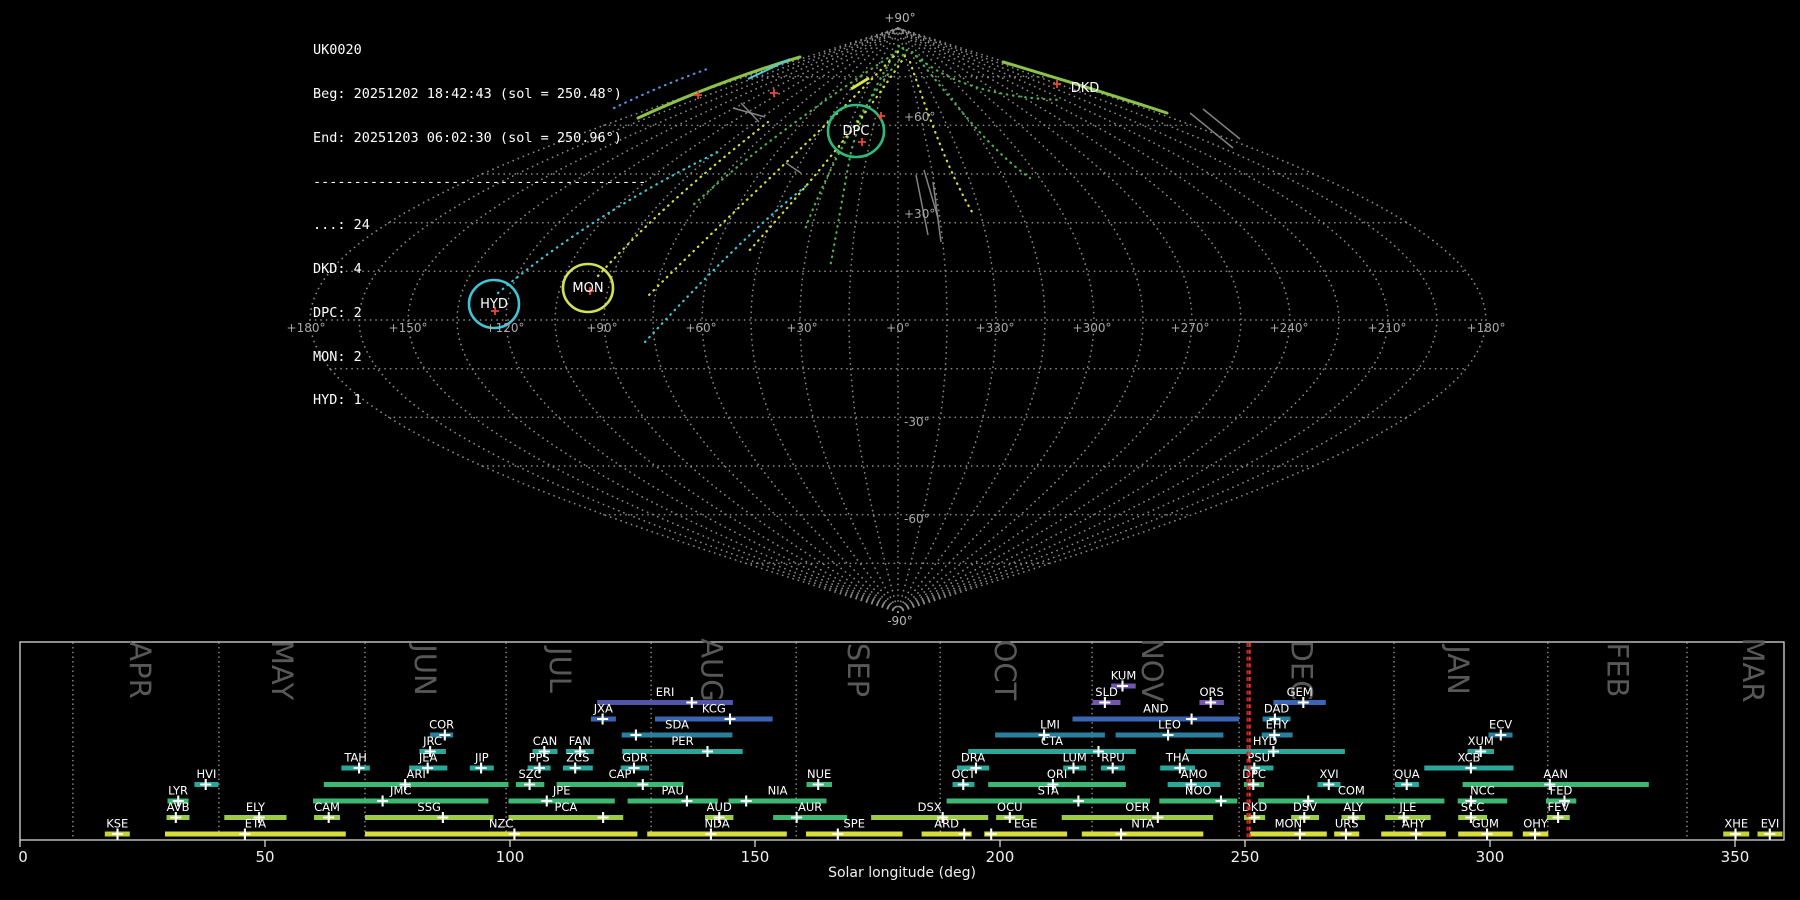  Describe the element at coordinates (919, 214) in the screenshot. I see `latitude-label: +30°` at that location.